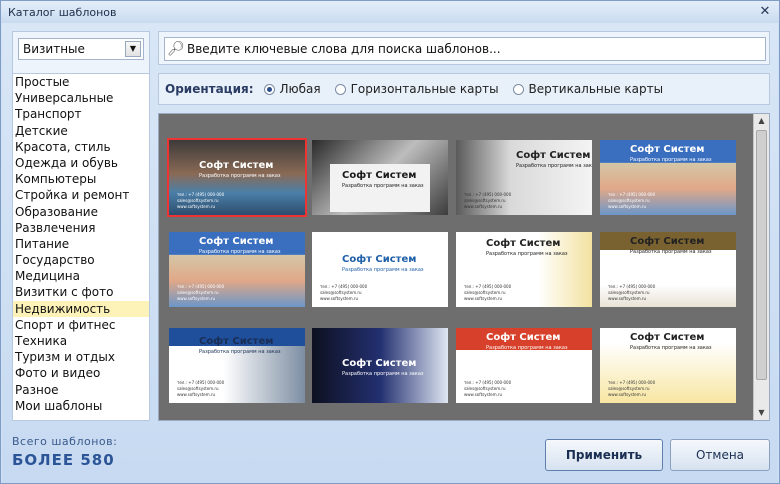  I want to click on orientation-option: Вертикальные карты, so click(588, 89).